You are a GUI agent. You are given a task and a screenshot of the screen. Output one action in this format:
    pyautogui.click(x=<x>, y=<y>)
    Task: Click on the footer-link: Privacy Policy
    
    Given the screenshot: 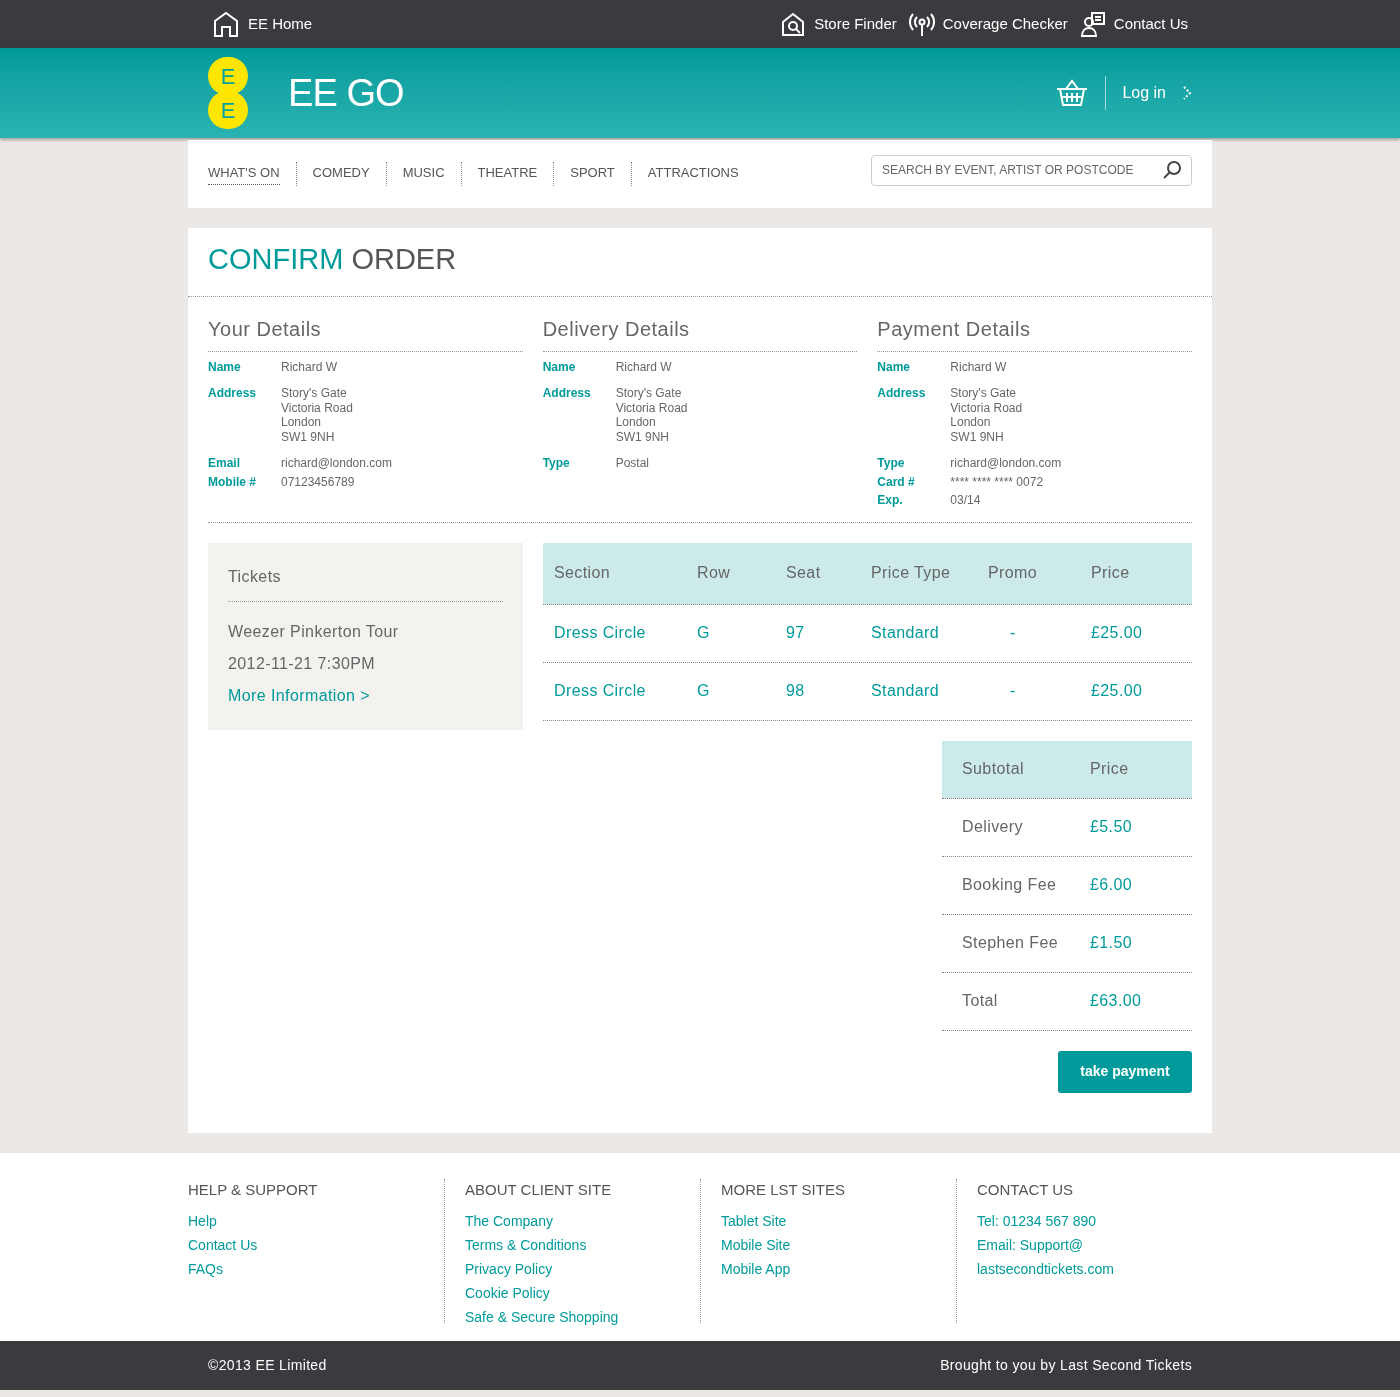 What is the action you would take?
    pyautogui.click(x=582, y=1269)
    